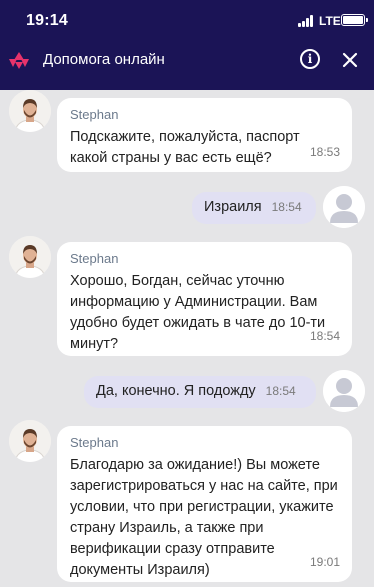  Describe the element at coordinates (307, 21) in the screenshot. I see `cellular-signal-icon` at that location.